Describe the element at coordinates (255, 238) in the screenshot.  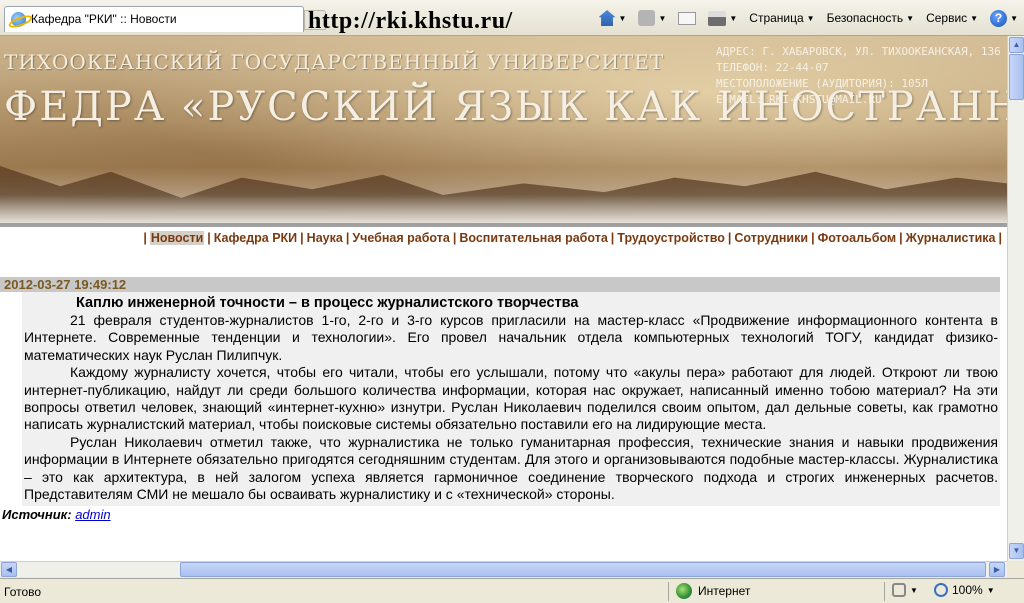
I see `nav-item-department: Кафедра РКИ` at that location.